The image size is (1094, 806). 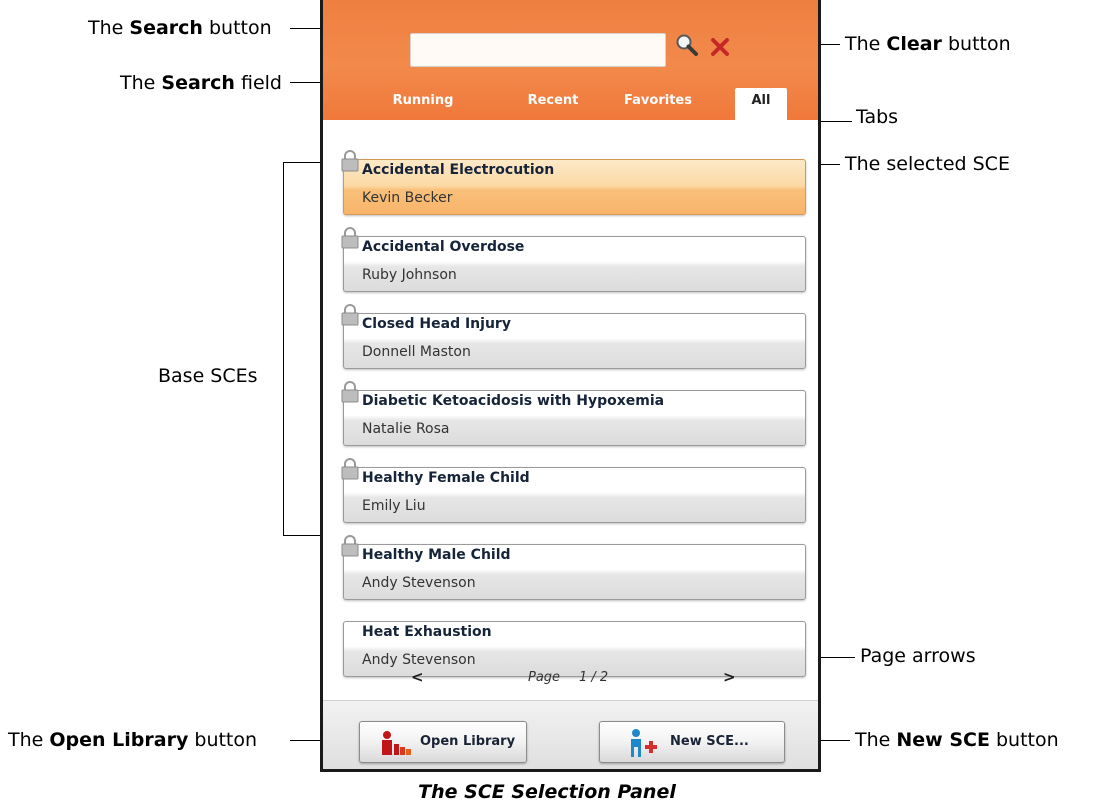 I want to click on next-page-arrow: >, so click(x=729, y=677).